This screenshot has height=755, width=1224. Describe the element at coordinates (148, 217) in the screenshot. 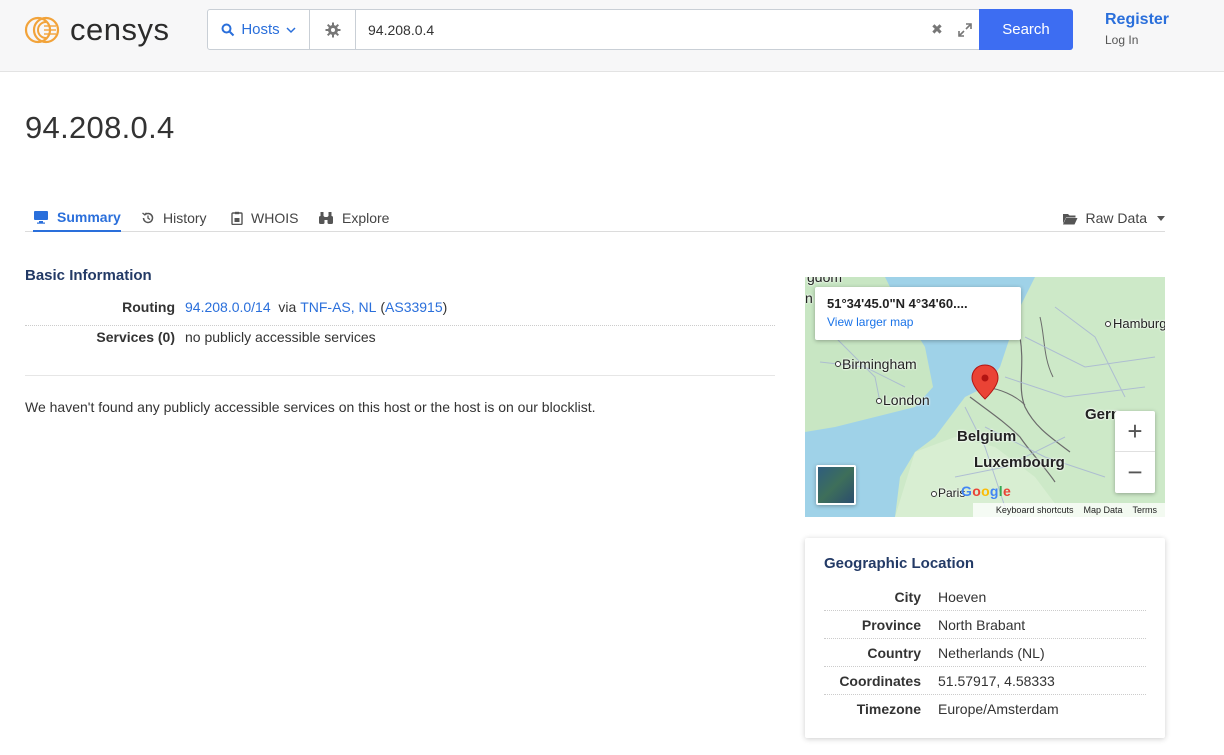

I see `history-icon` at that location.